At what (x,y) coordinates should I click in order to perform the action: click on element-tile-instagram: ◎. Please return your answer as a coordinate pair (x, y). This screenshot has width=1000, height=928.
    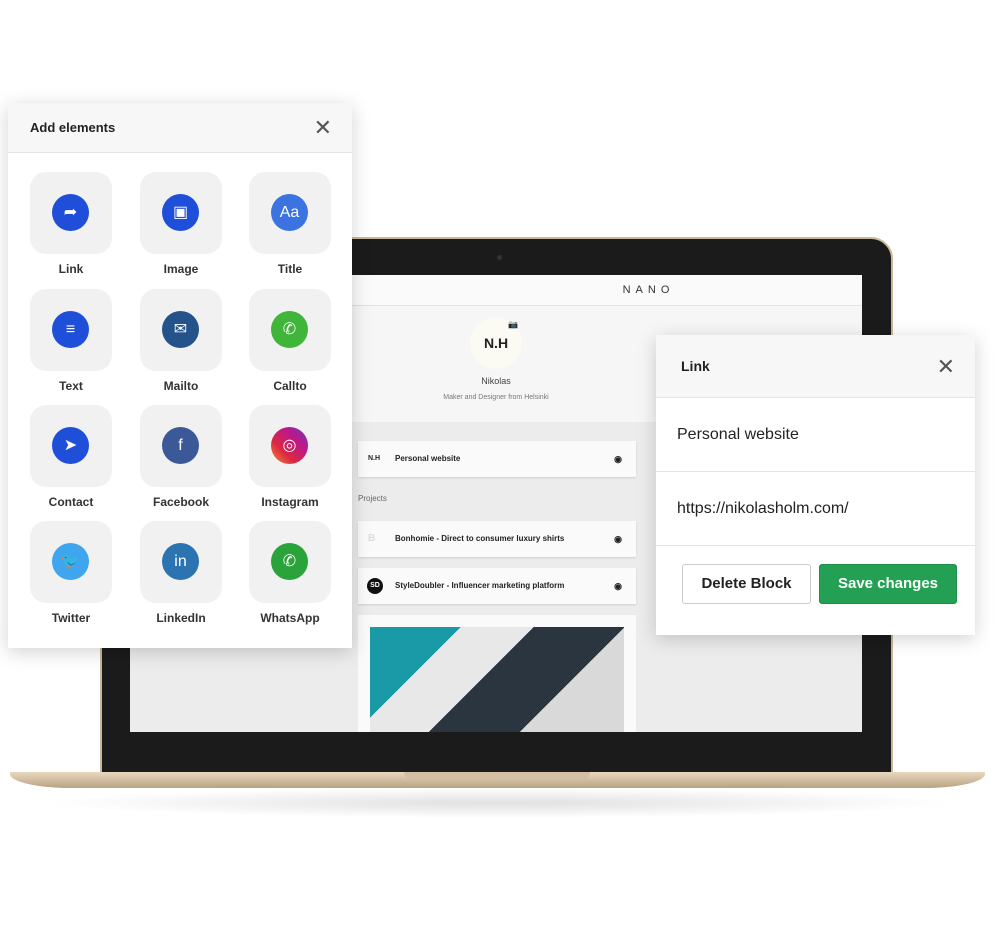
    Looking at the image, I should click on (290, 446).